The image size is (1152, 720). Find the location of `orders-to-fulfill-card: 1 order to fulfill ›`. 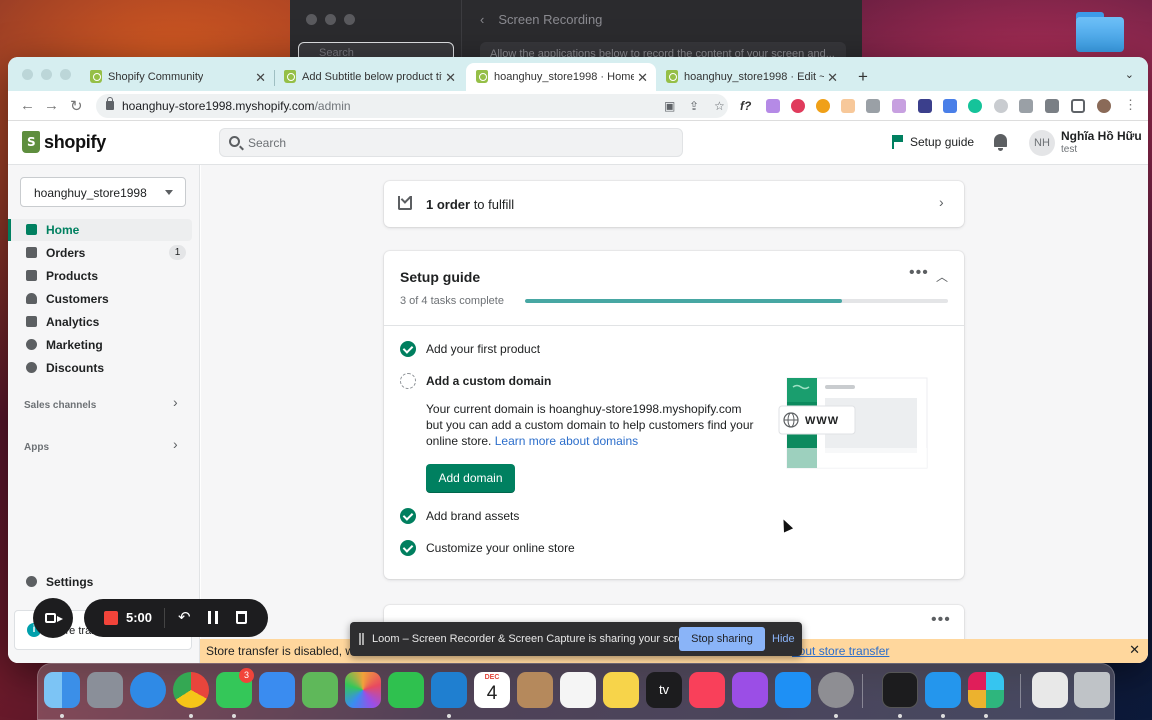

orders-to-fulfill-card: 1 order to fulfill › is located at coordinates (674, 204).